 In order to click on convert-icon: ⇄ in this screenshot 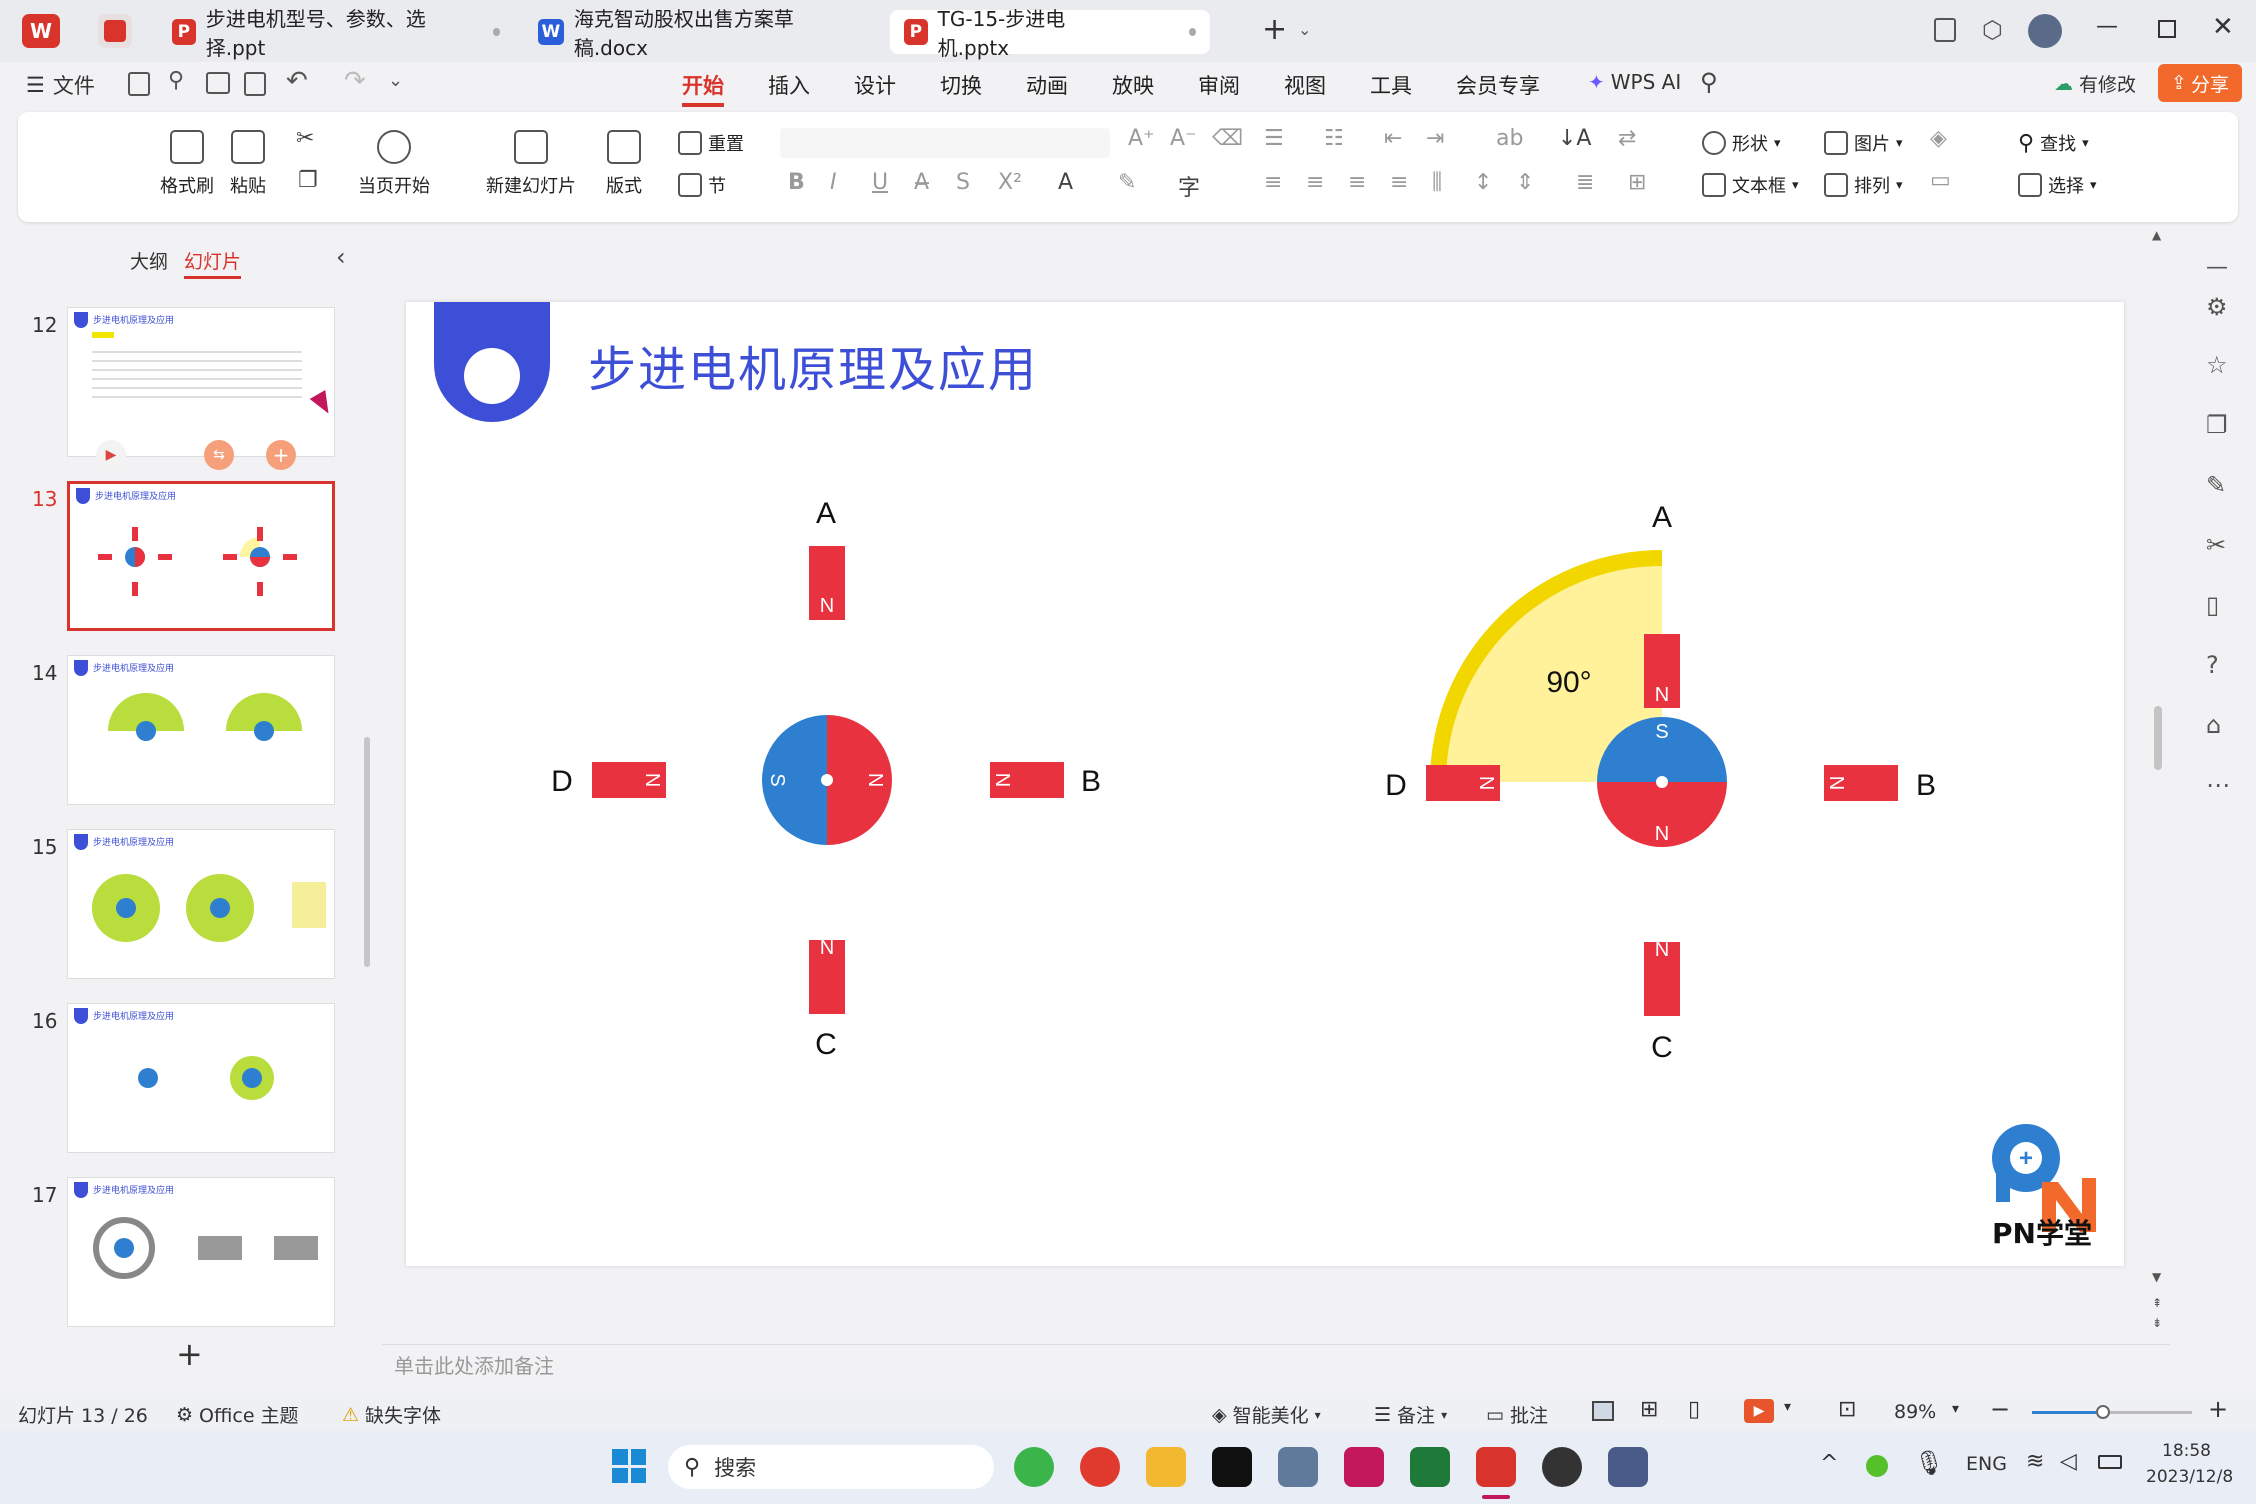, I will do `click(1627, 138)`.